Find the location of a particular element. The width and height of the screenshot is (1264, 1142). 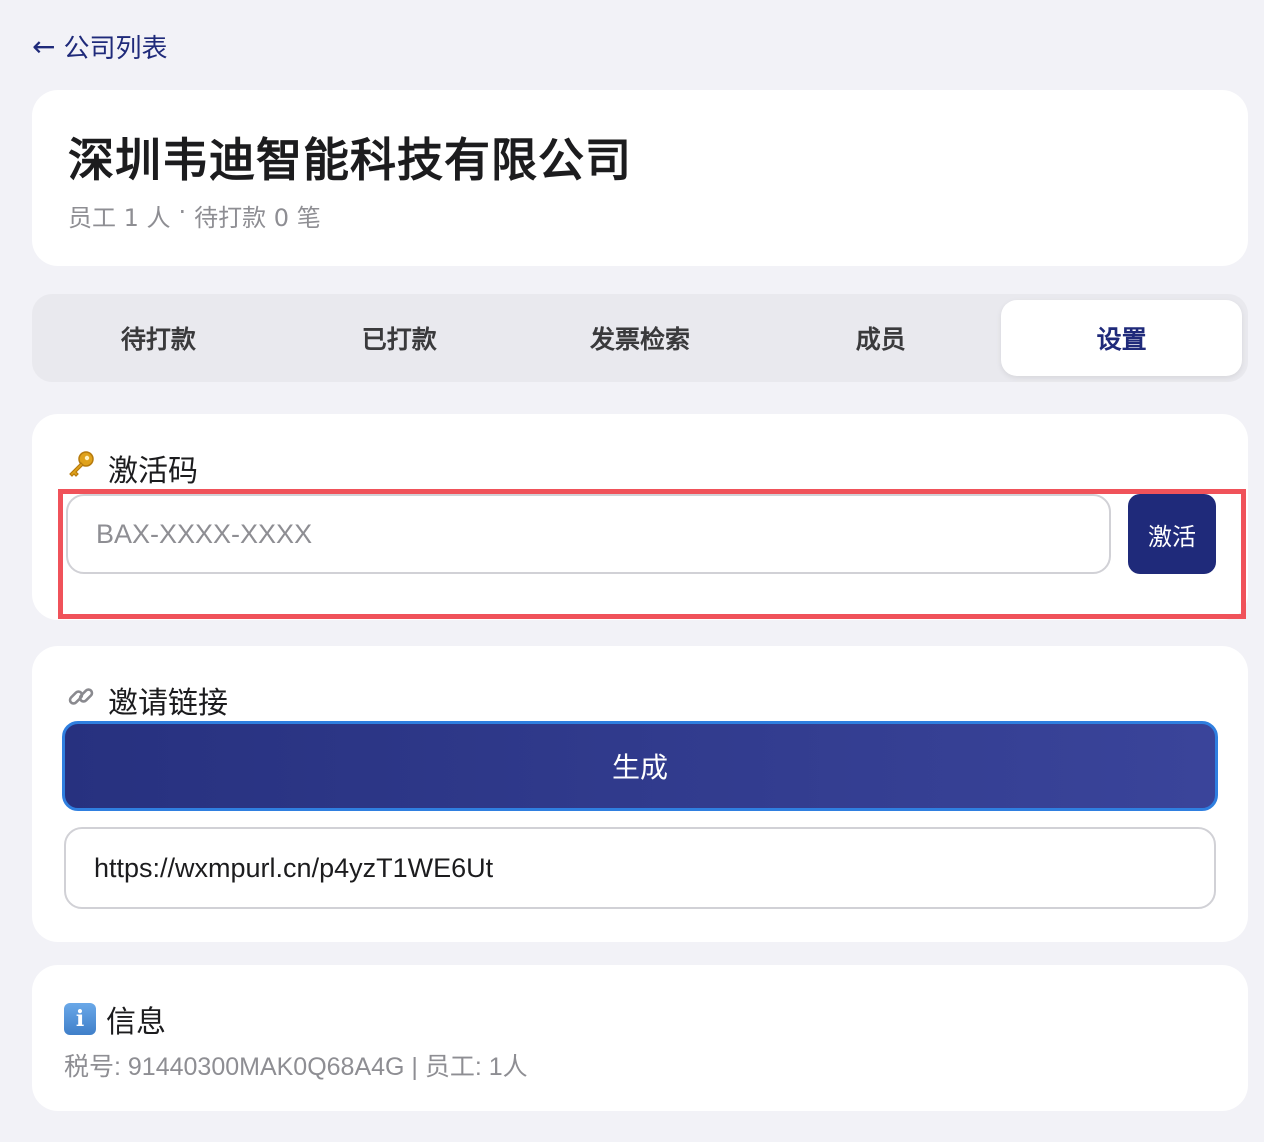

tab-pending-payment: 待打款 is located at coordinates (158, 338).